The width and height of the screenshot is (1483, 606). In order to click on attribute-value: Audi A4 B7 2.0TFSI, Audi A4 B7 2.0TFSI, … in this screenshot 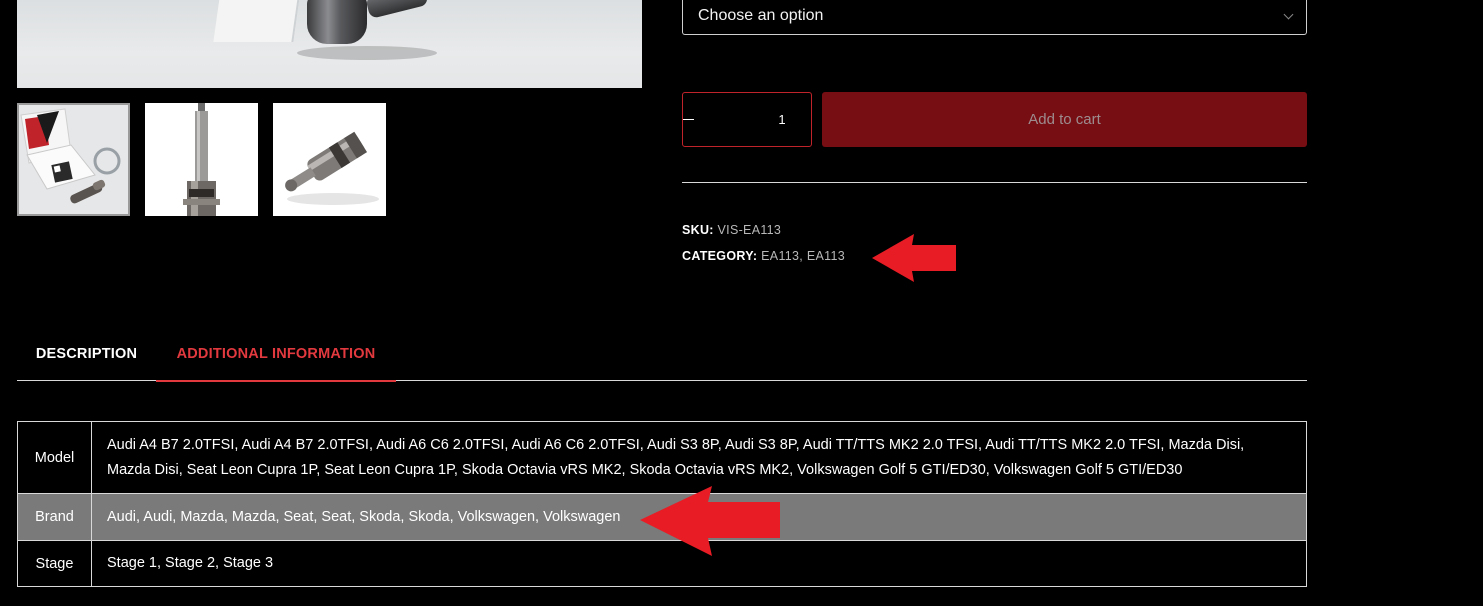, I will do `click(699, 457)`.